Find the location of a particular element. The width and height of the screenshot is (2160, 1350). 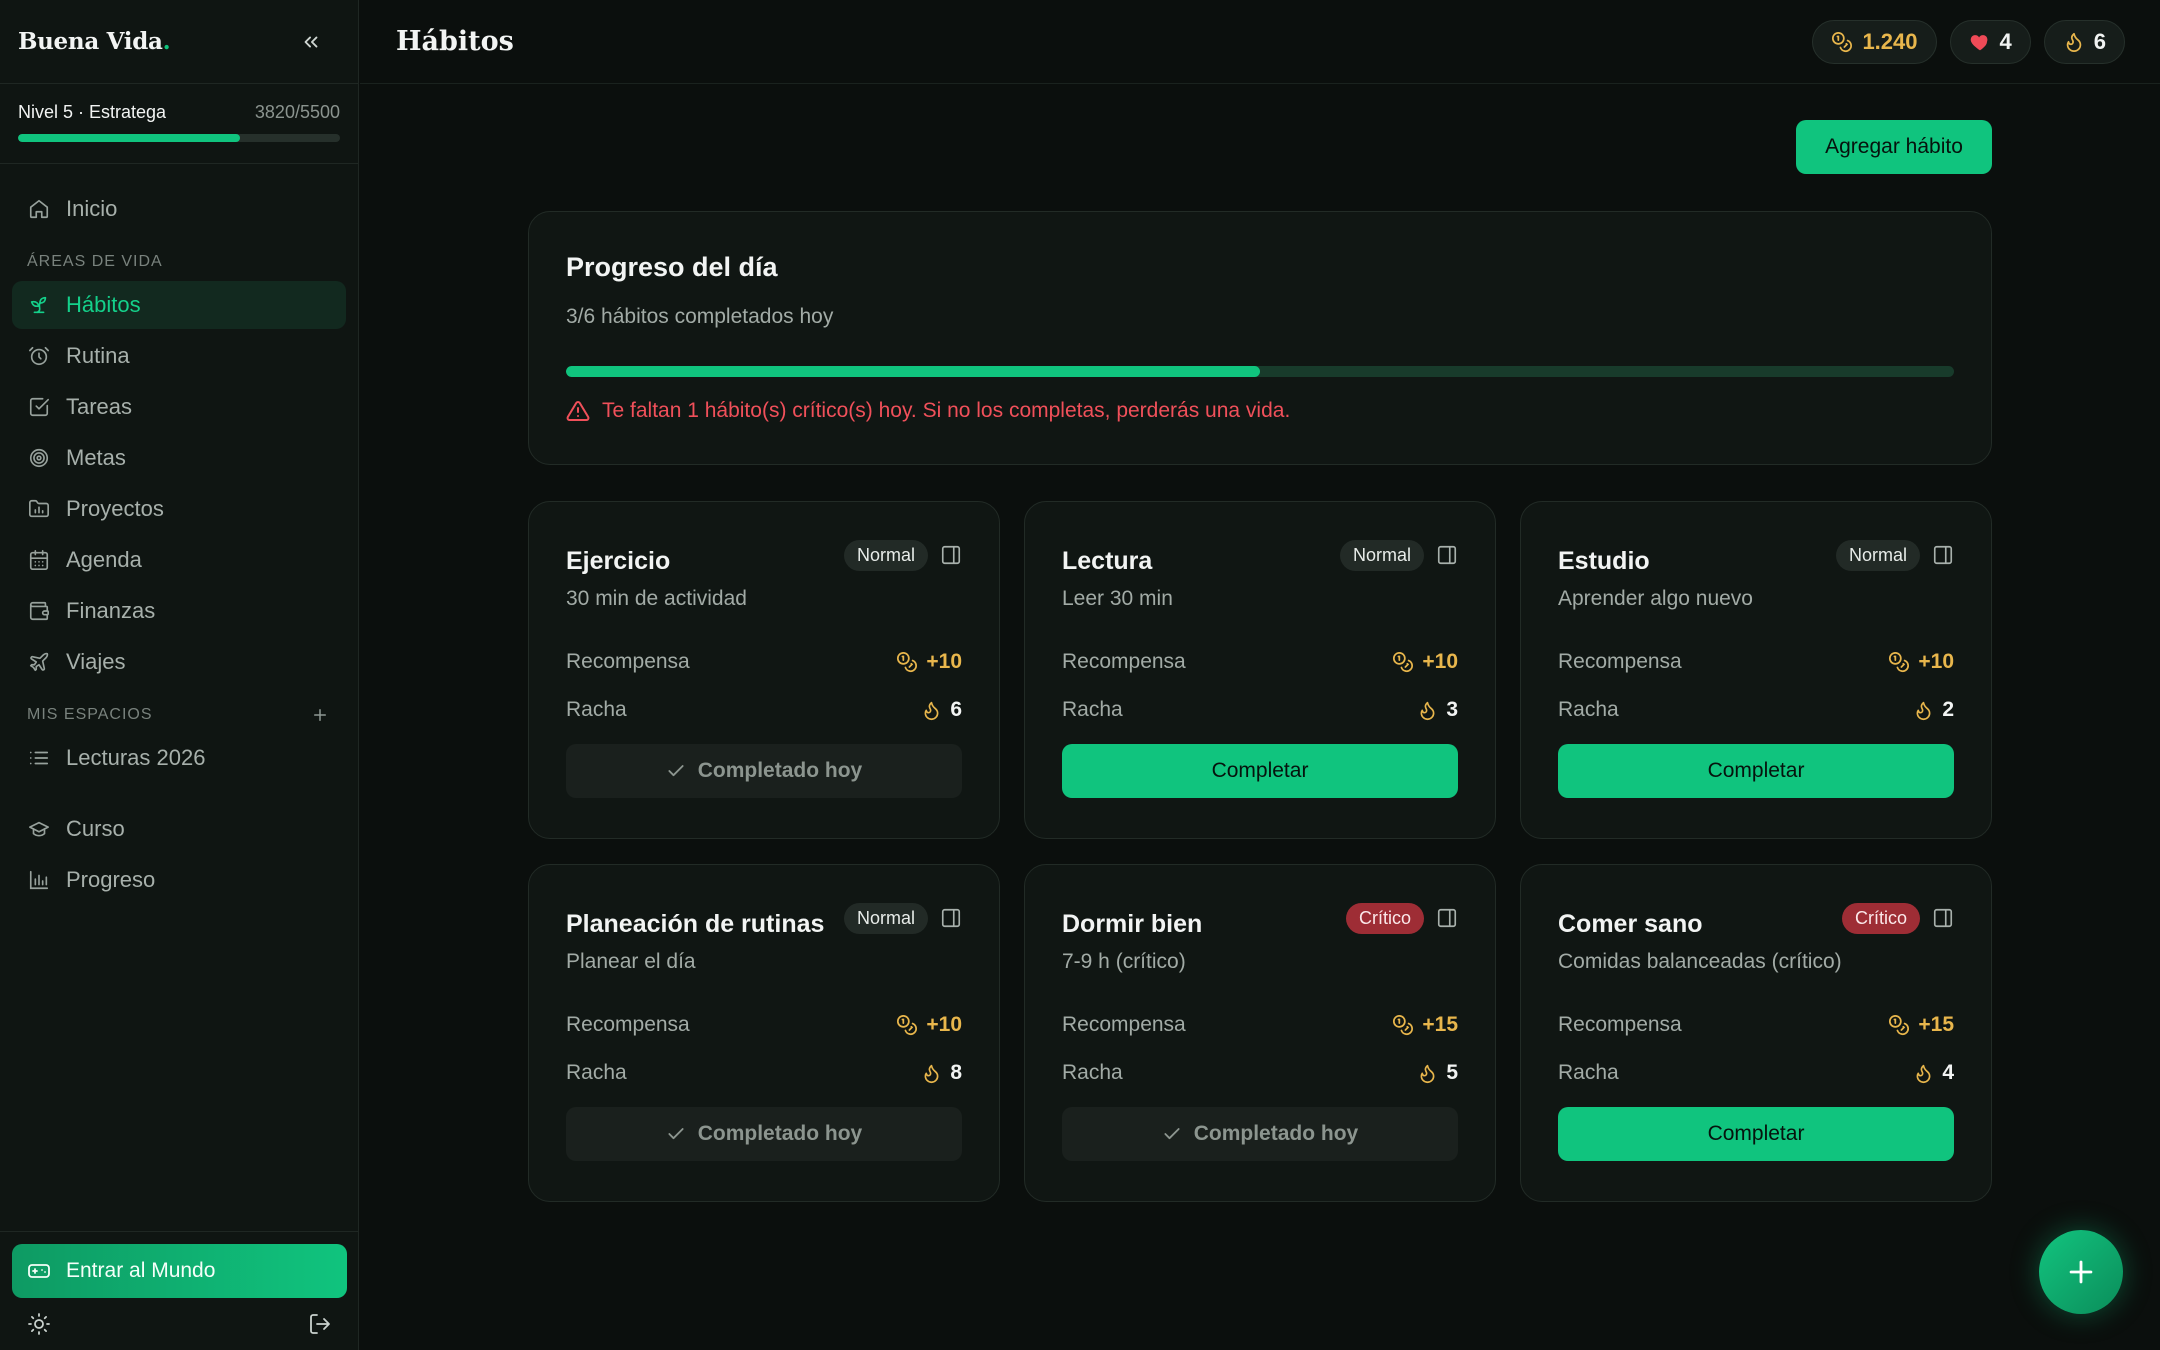

section-areas-label: ÁREAS DE VIDA is located at coordinates (179, 262).